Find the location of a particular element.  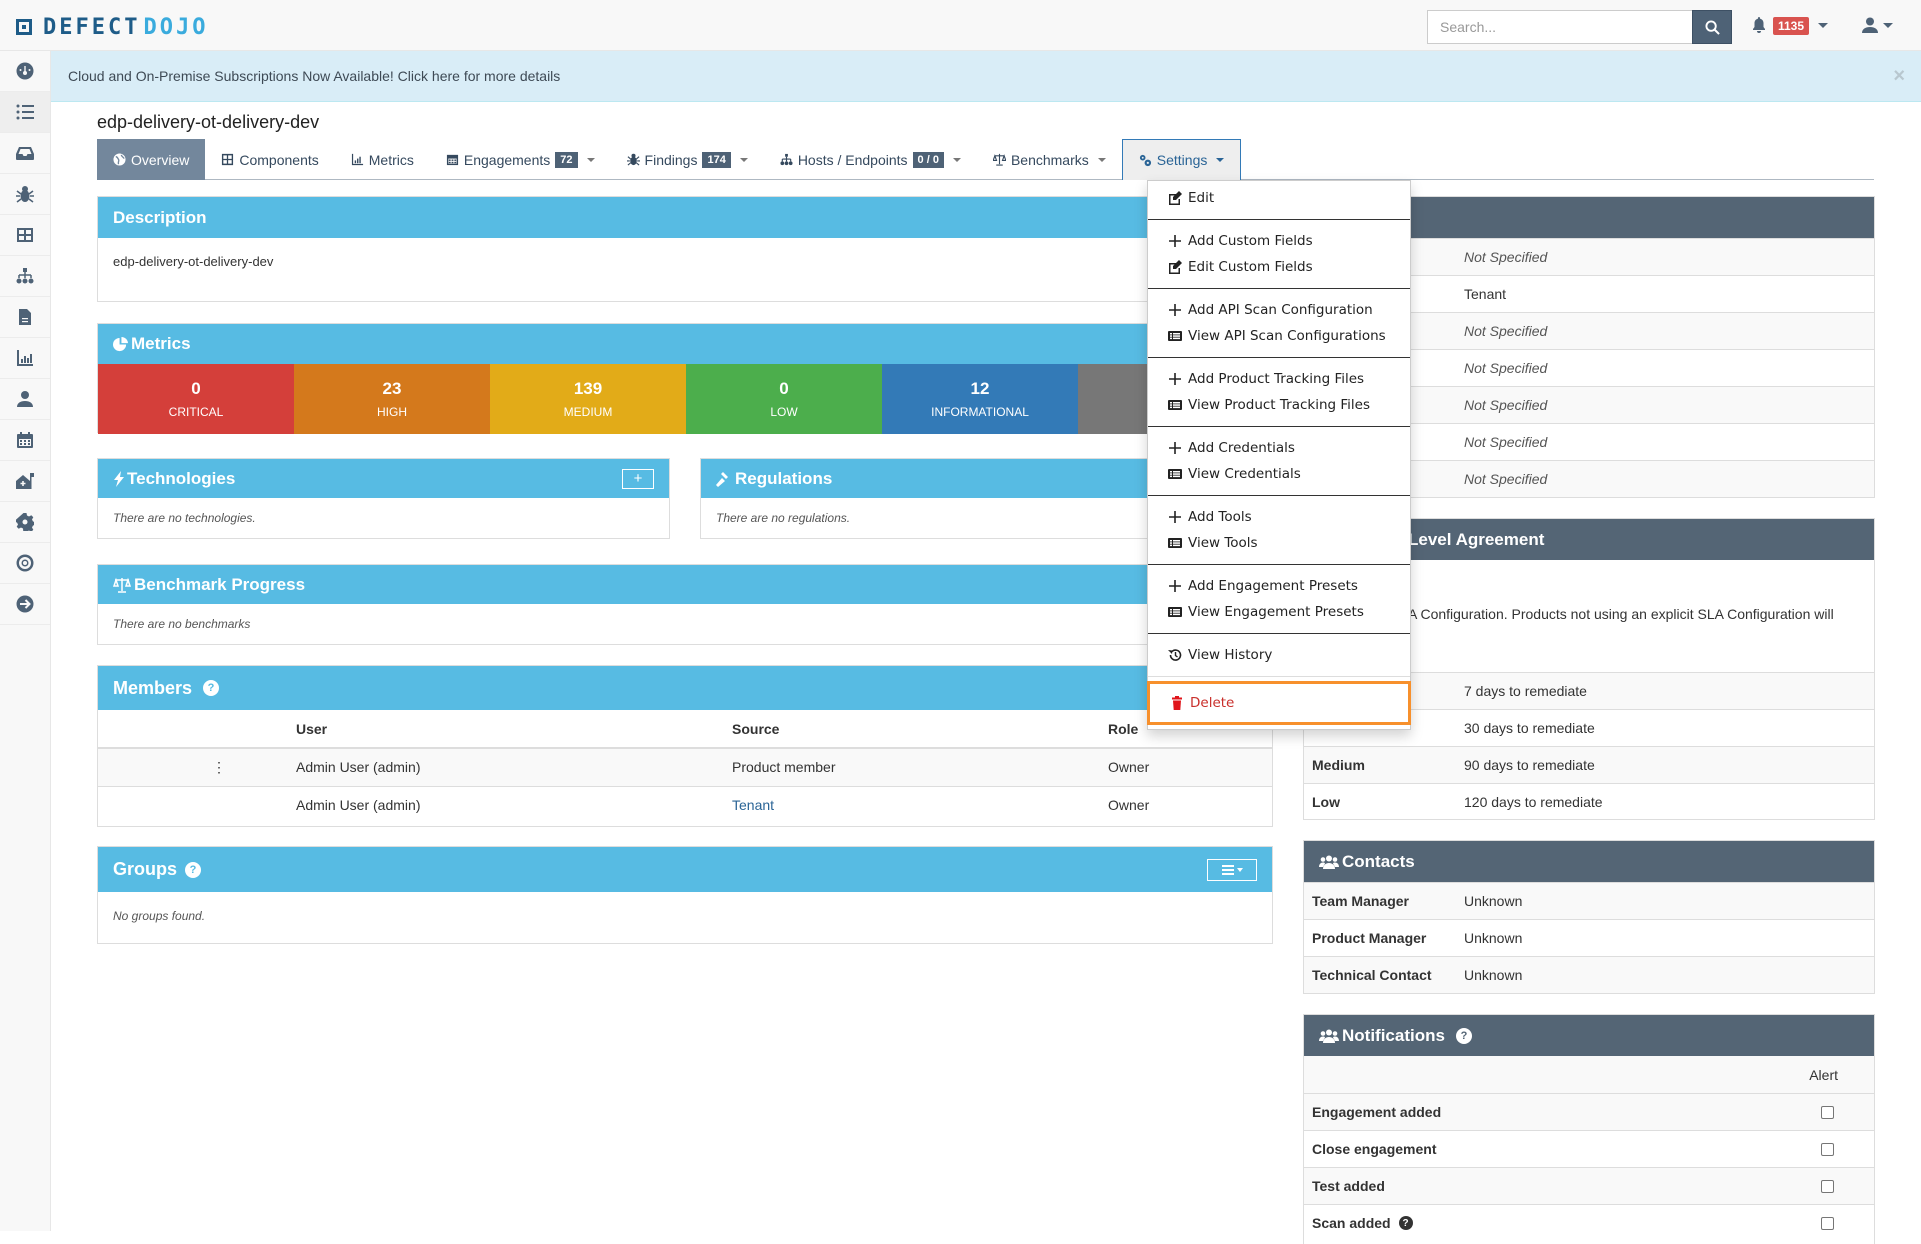

tab-hosts-endpoints: Hosts / Endpoints 0 / 0 is located at coordinates (870, 159).